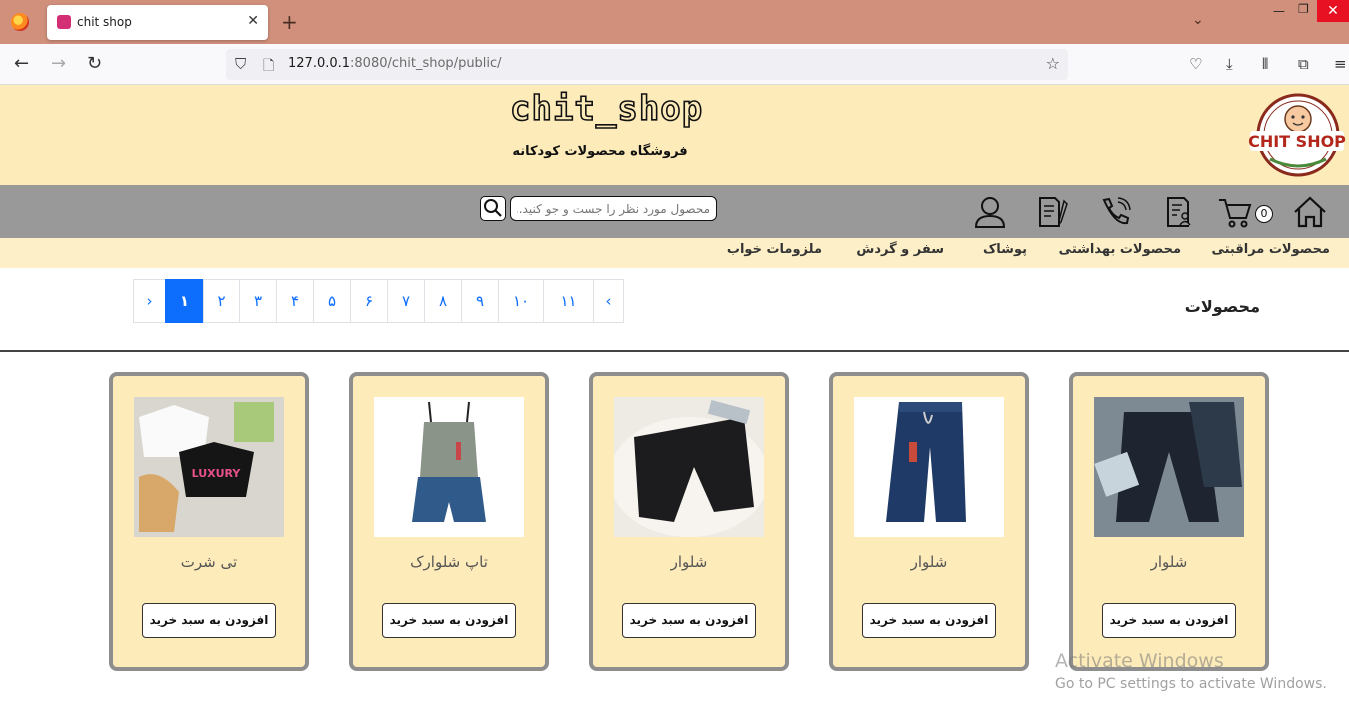  Describe the element at coordinates (20, 22) in the screenshot. I see `firefox-icon` at that location.